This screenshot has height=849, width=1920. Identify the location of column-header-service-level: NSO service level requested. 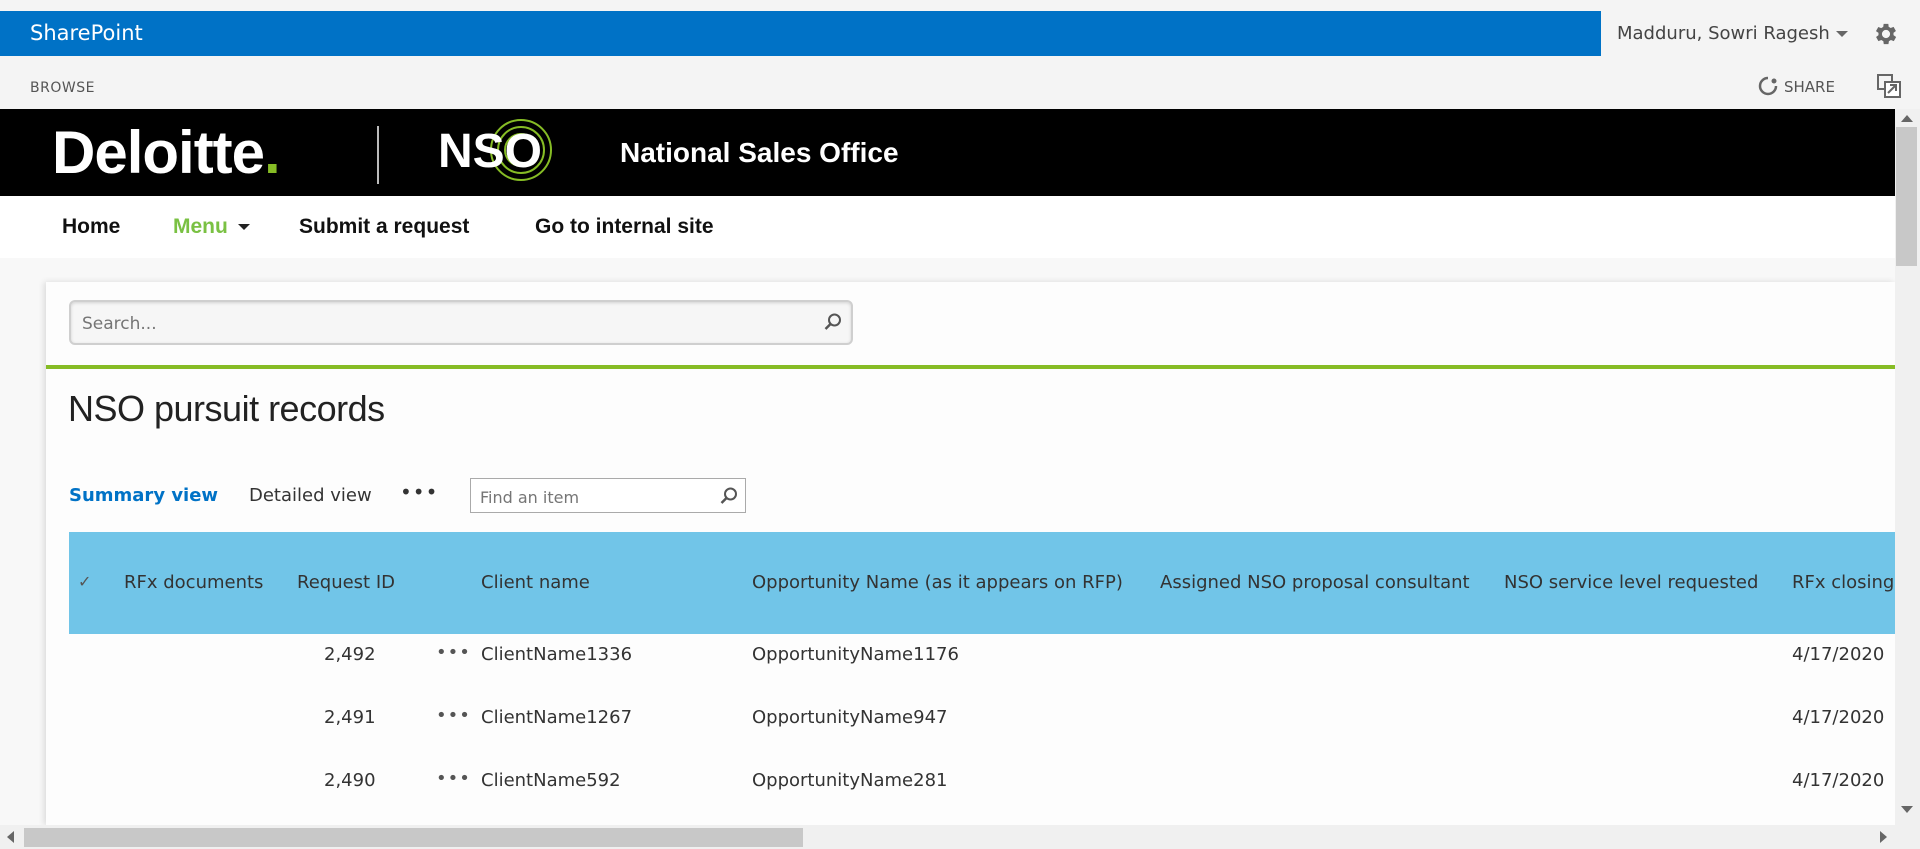
(1631, 582).